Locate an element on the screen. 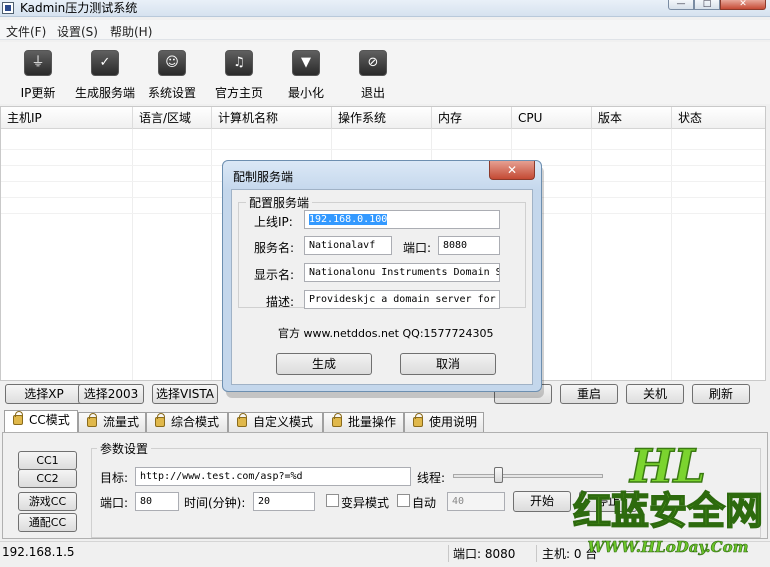 Image resolution: width=770 pixels, height=567 pixels. column-host-ip: 主机IP is located at coordinates (67, 118).